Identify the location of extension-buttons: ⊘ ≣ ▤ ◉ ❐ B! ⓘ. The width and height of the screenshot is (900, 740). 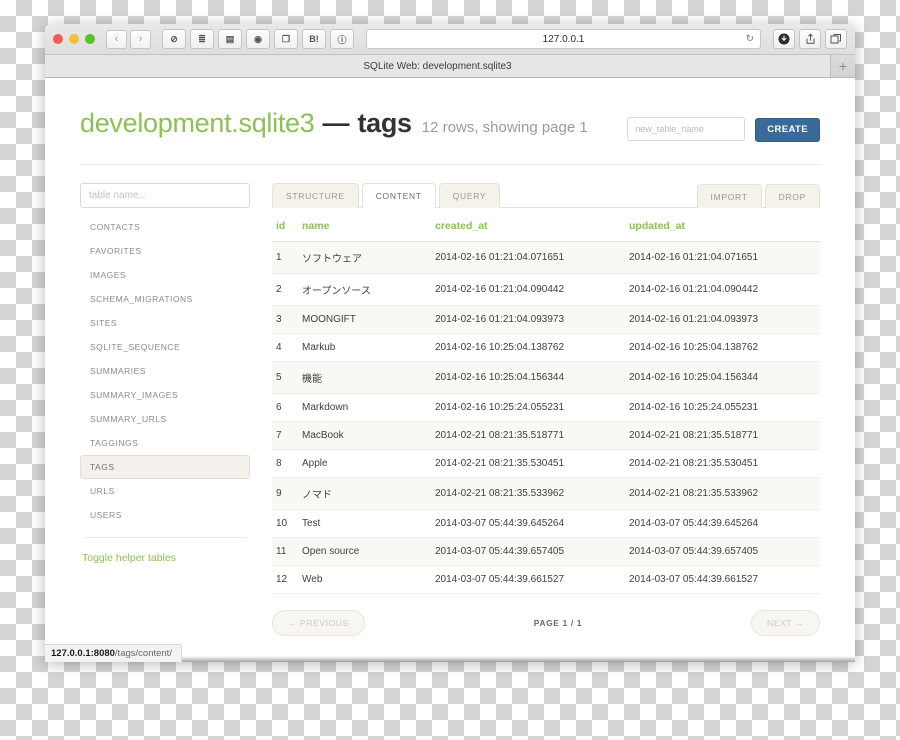
(258, 39).